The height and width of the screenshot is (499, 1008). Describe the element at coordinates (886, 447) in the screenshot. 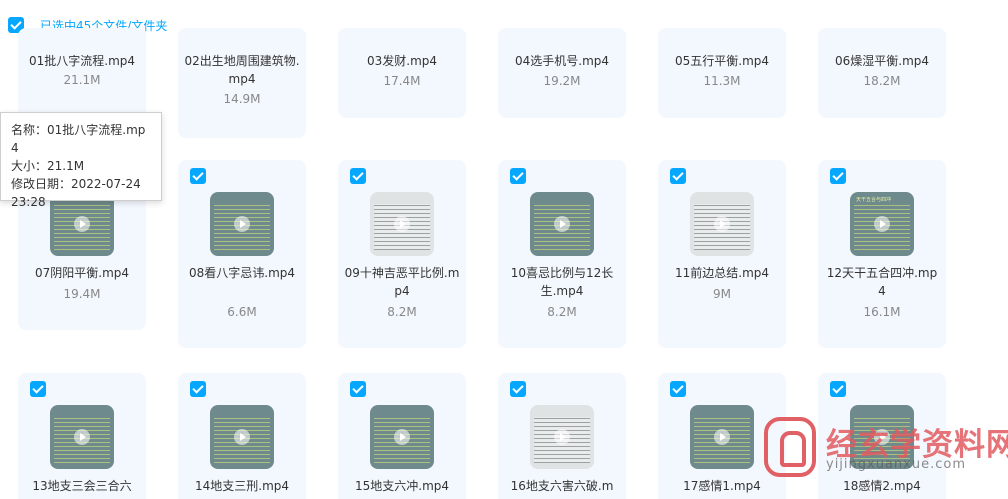

I see `site-watermark: 经玄学资料网 yijingxuanxue.com` at that location.